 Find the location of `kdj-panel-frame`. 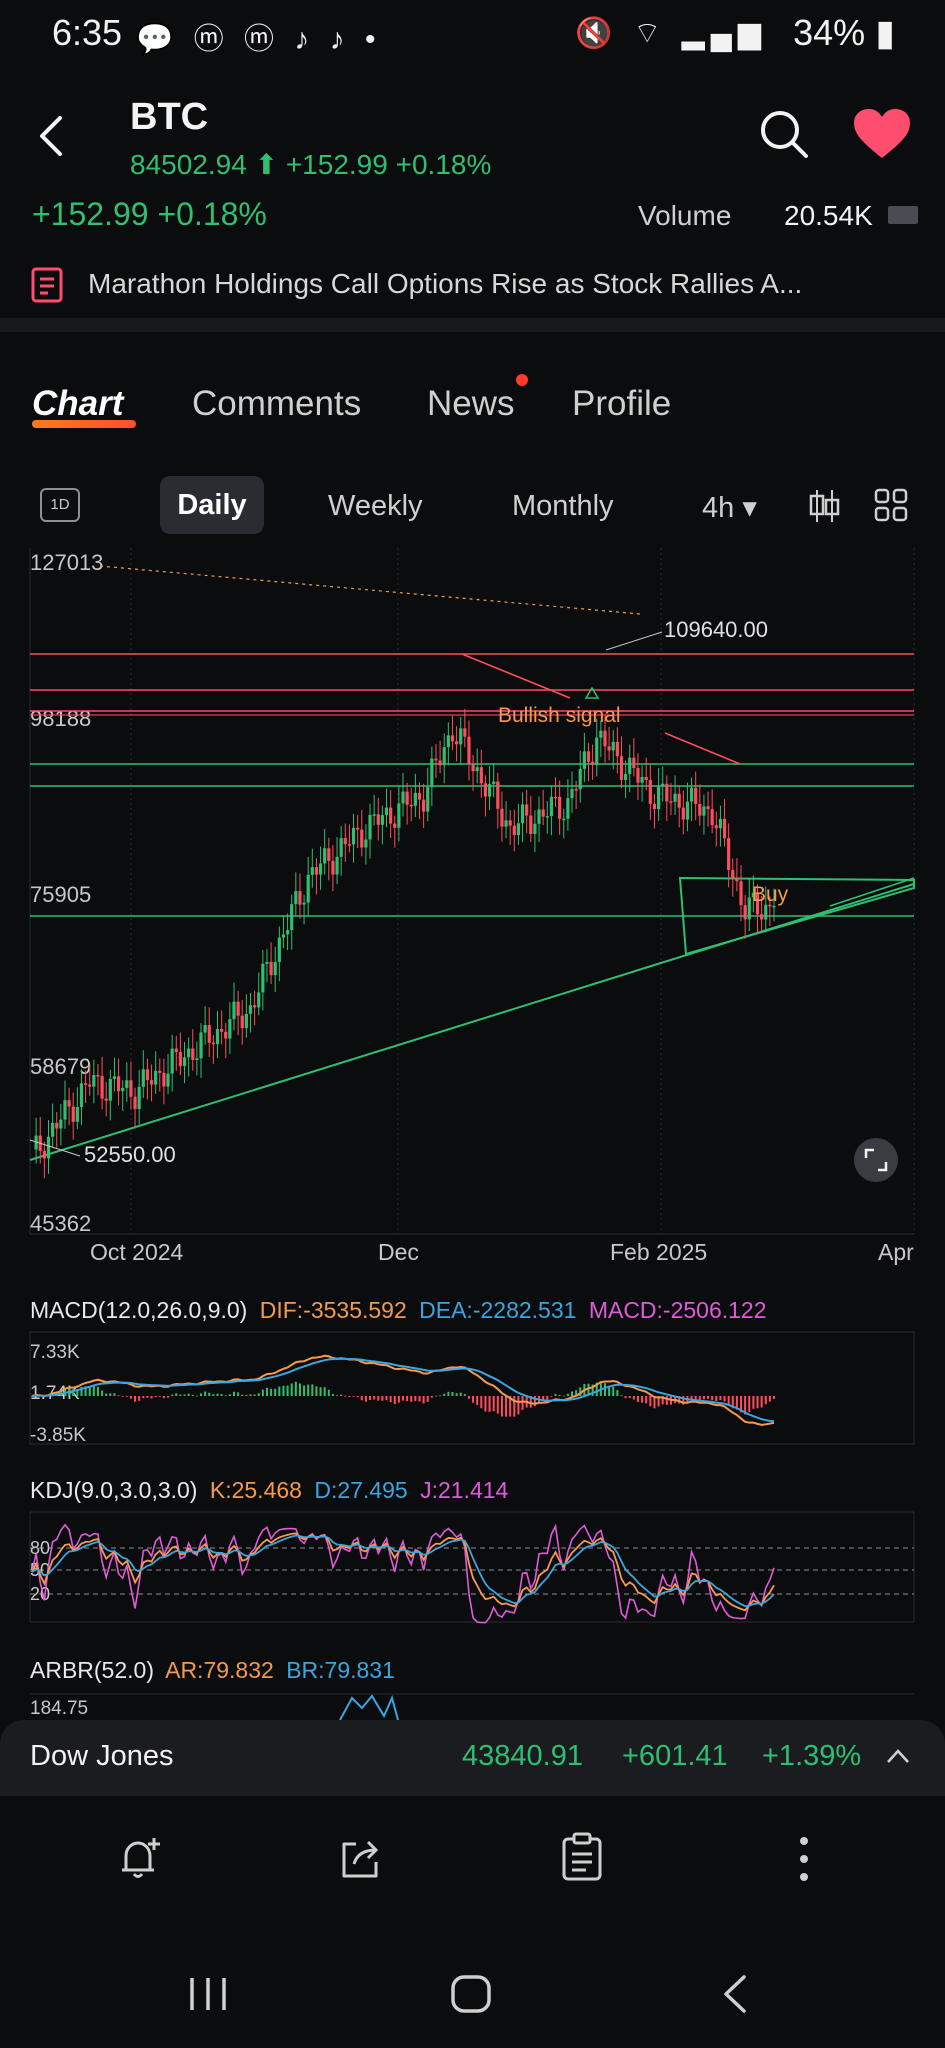

kdj-panel-frame is located at coordinates (472, 1567).